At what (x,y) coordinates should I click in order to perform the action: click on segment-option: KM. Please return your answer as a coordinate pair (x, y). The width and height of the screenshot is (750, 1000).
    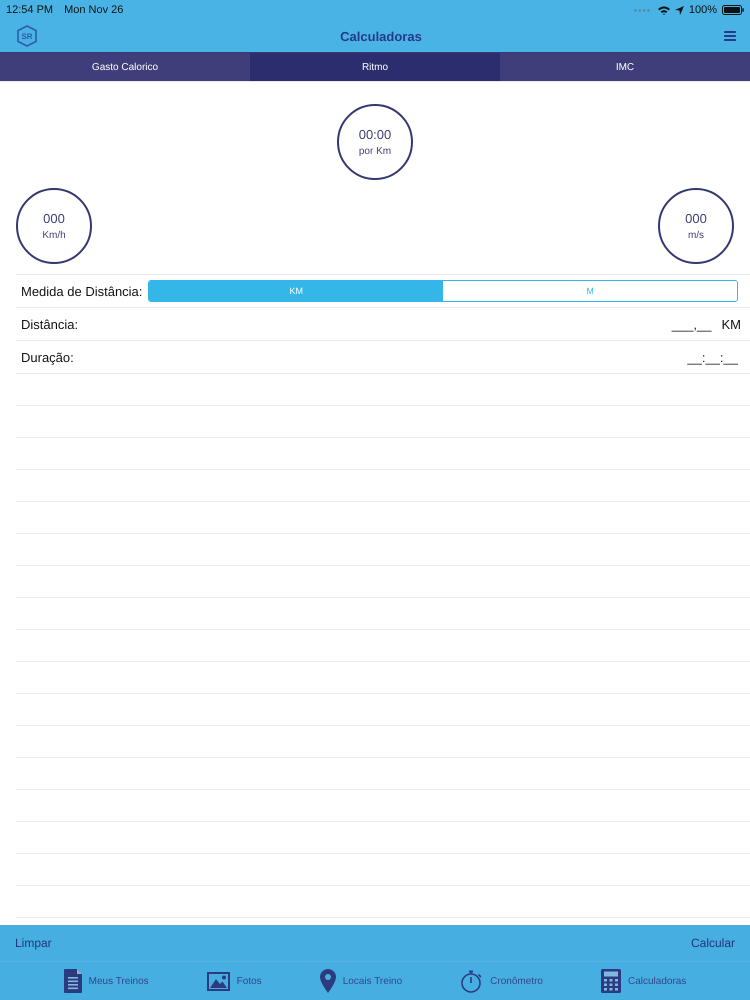
    Looking at the image, I should click on (296, 291).